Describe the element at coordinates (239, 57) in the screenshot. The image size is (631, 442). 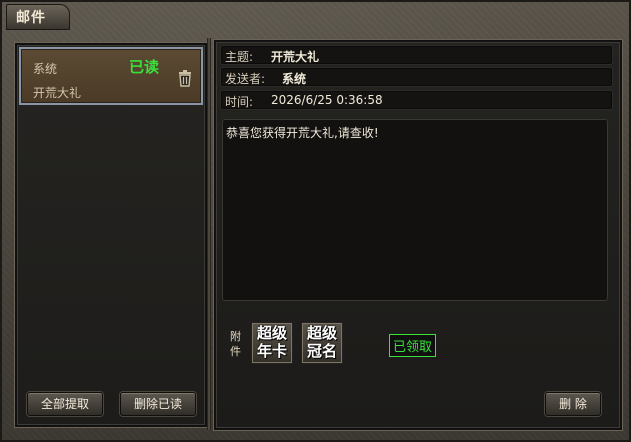
I see `subject-label: 主题:` at that location.